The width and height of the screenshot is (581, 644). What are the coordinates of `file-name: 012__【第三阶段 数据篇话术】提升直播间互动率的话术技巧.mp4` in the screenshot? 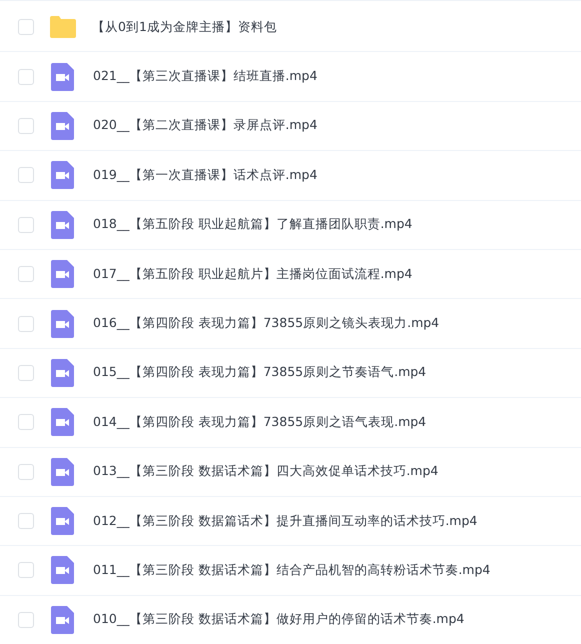 It's located at (285, 521).